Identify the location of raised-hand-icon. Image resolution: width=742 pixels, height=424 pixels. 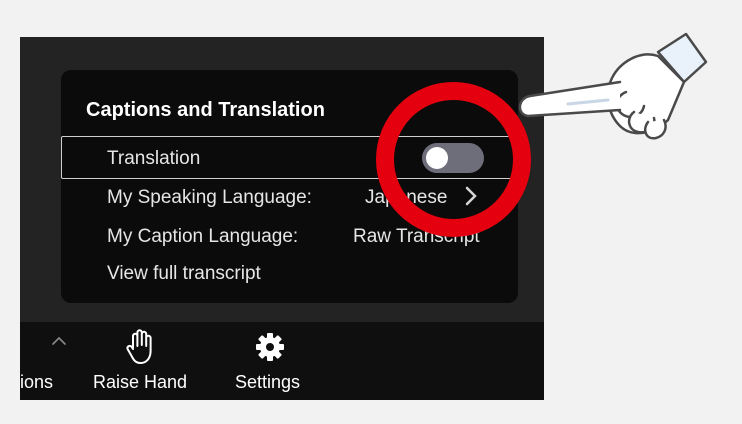
(139, 346).